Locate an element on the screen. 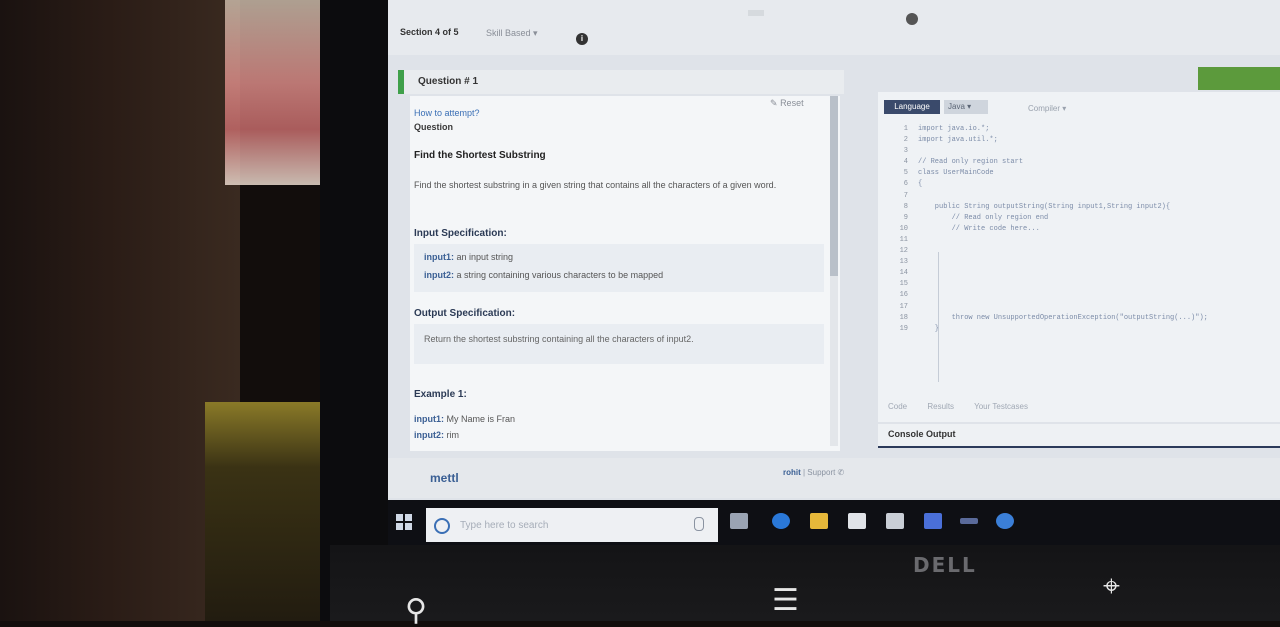  section-label: Section 4 of 5 is located at coordinates (429, 32).